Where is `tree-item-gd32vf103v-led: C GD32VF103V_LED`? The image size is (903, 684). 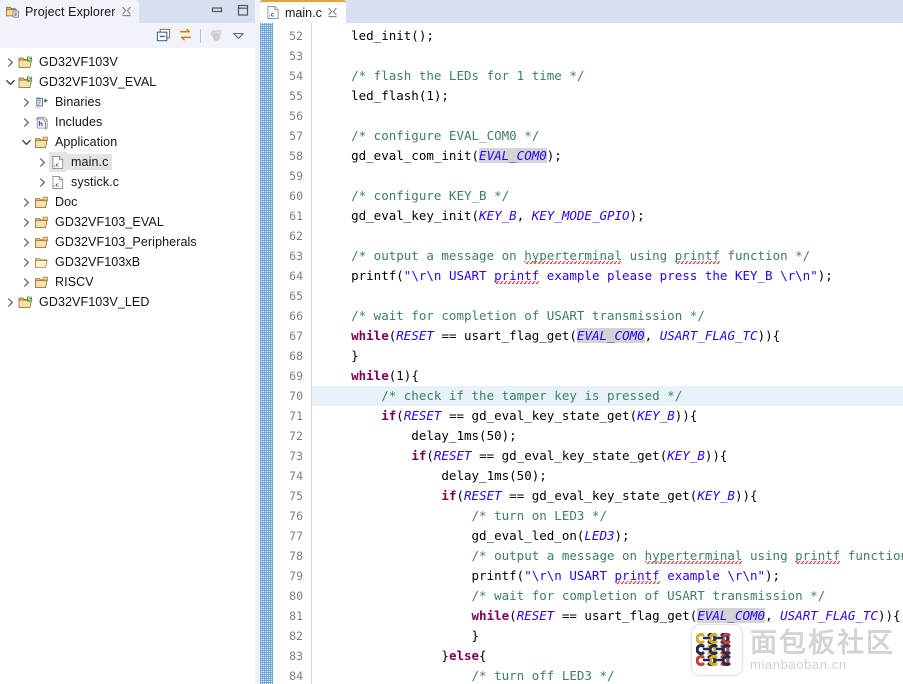
tree-item-gd32vf103v-led: C GD32VF103V_LED is located at coordinates (127, 302).